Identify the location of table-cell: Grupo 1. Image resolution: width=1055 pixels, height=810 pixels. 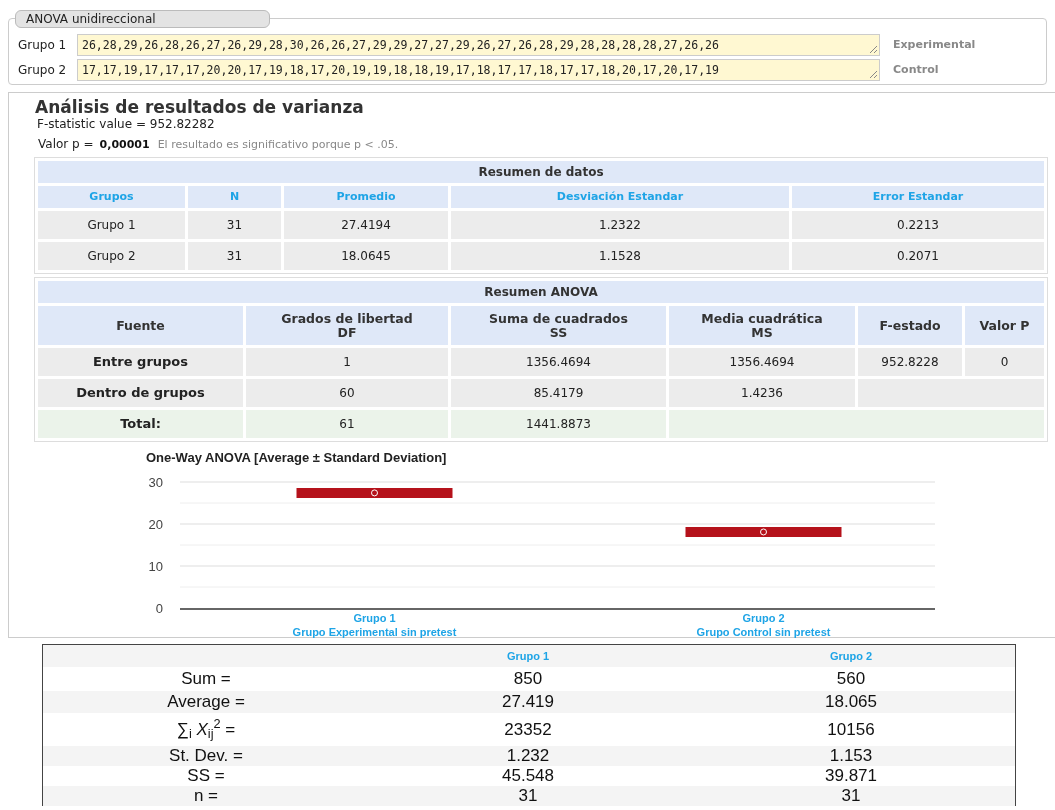
(111, 225).